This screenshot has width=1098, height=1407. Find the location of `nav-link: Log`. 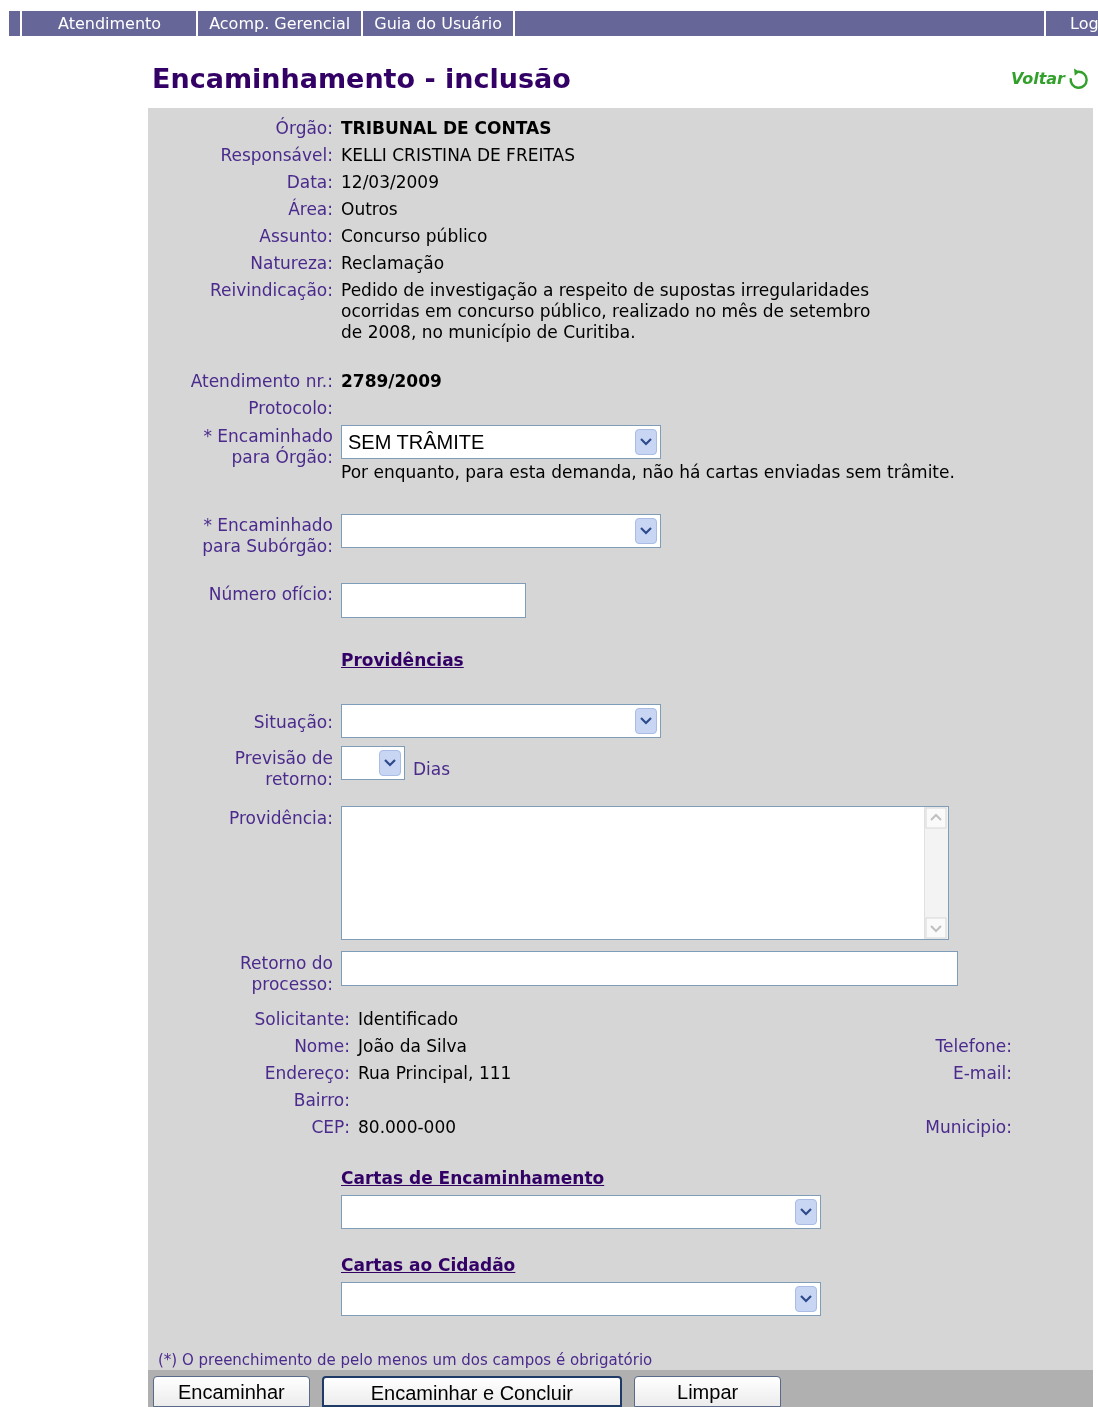

nav-link: Log is located at coordinates (1072, 23).